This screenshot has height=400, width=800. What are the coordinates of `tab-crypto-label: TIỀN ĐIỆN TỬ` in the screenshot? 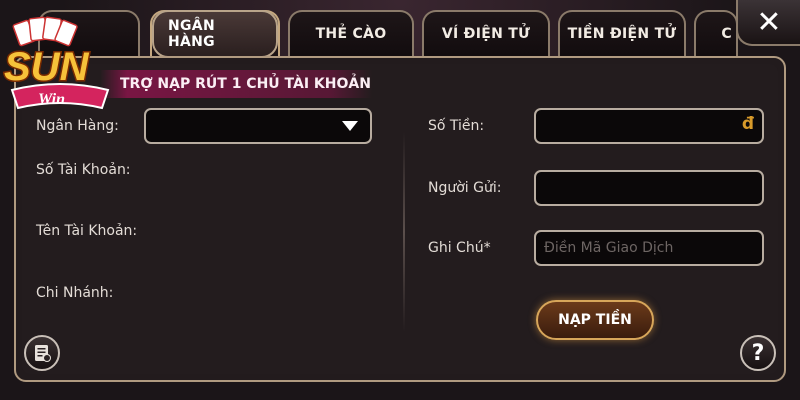 It's located at (622, 34).